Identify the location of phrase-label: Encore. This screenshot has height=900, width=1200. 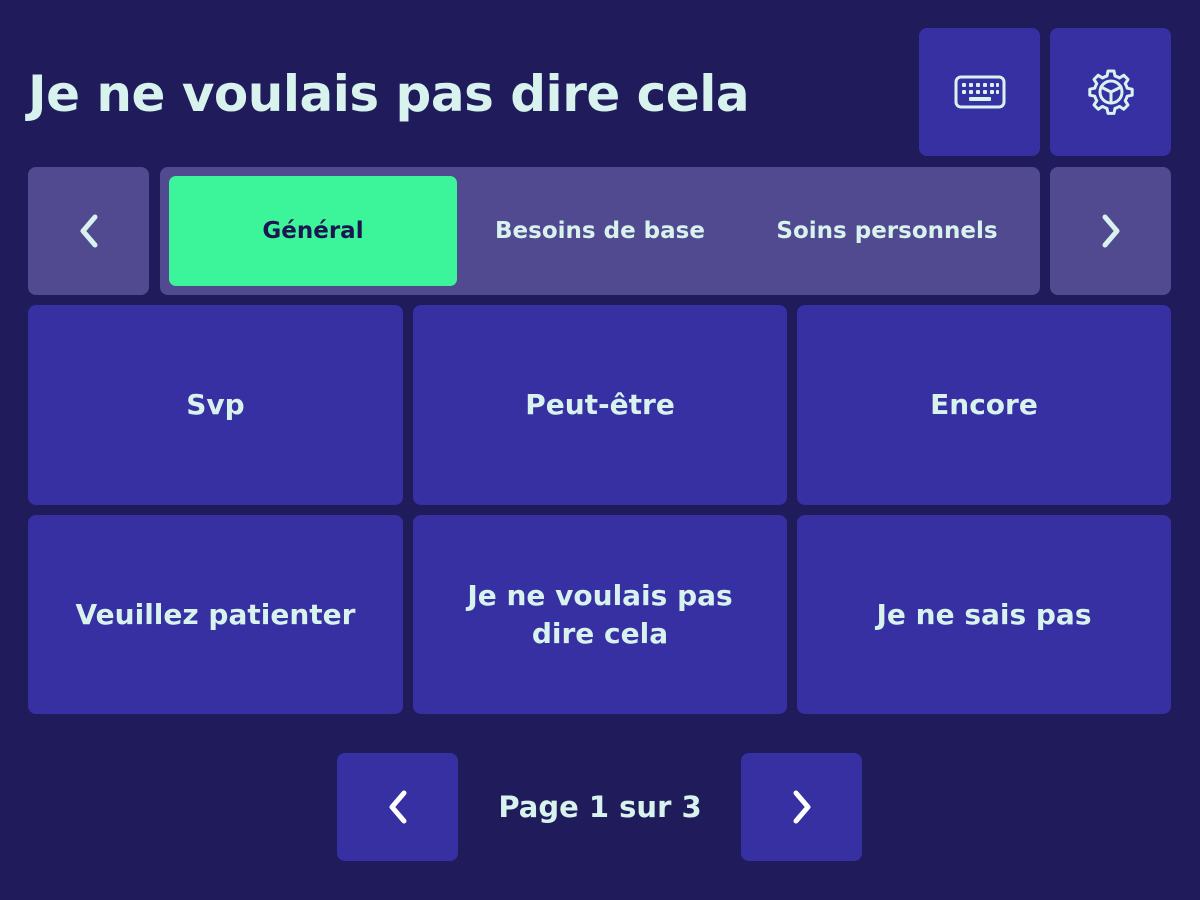
(984, 404).